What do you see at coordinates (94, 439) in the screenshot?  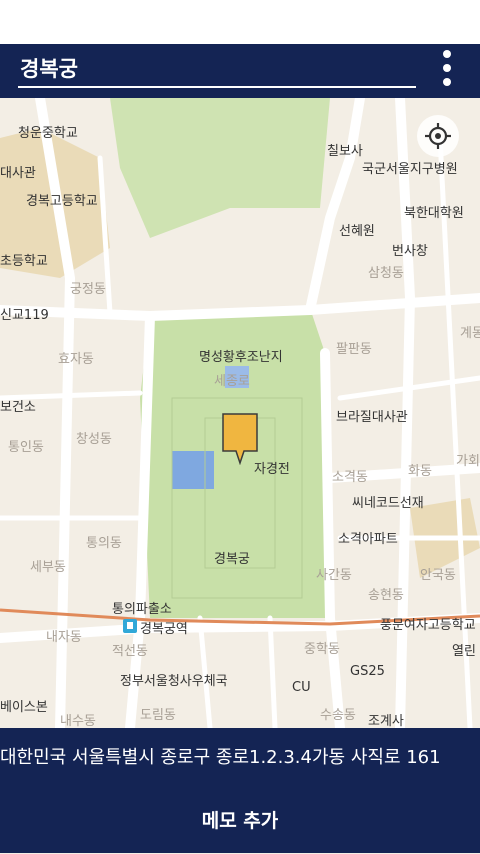 I see `district-label: 창성동` at bounding box center [94, 439].